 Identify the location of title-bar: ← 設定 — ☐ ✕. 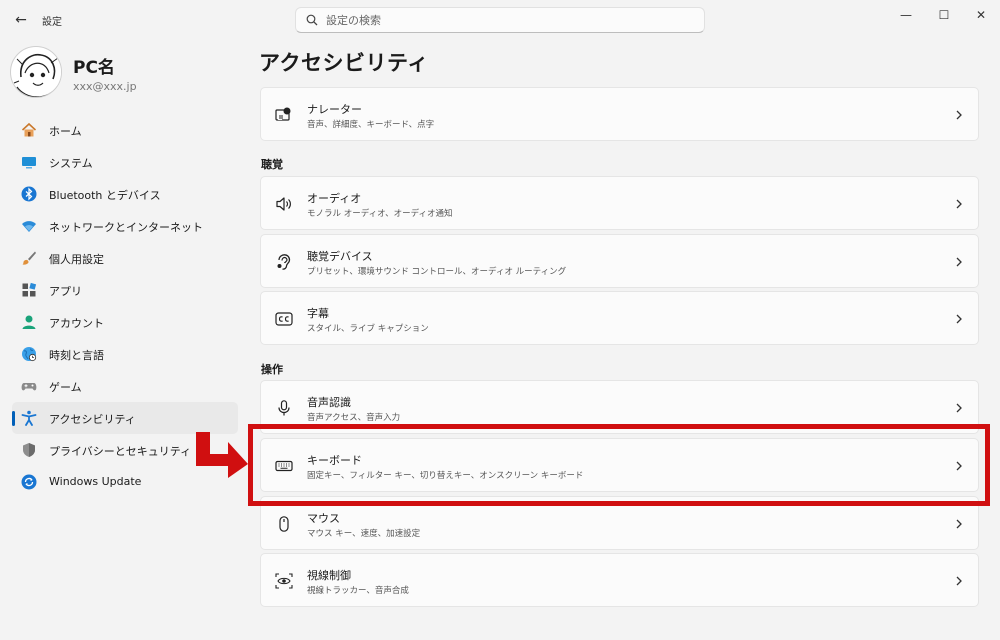
(500, 20).